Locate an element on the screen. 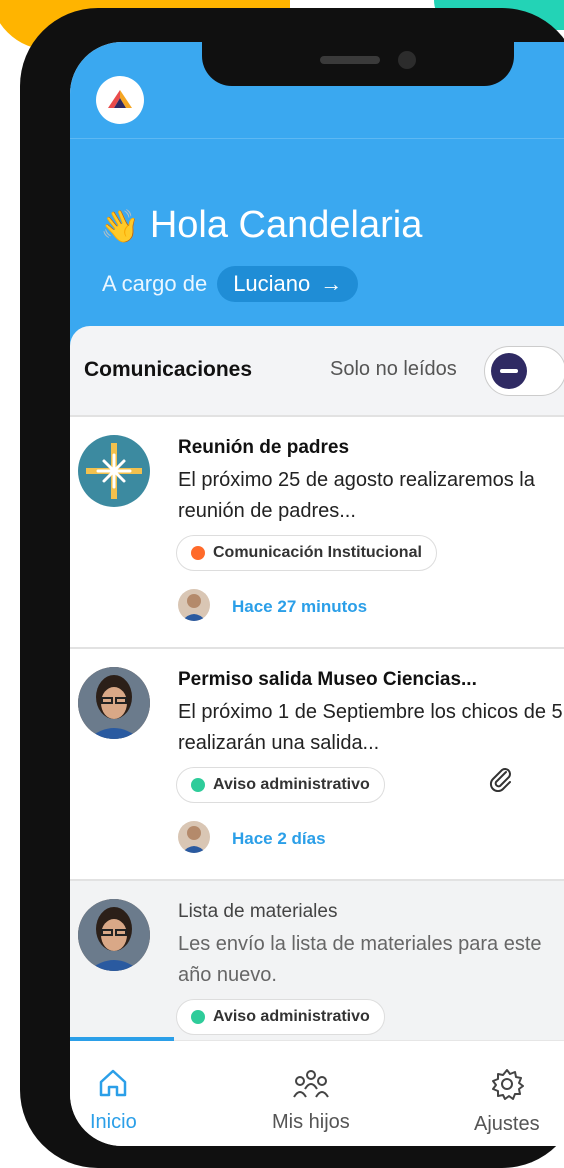  toggle-knob is located at coordinates (509, 371).